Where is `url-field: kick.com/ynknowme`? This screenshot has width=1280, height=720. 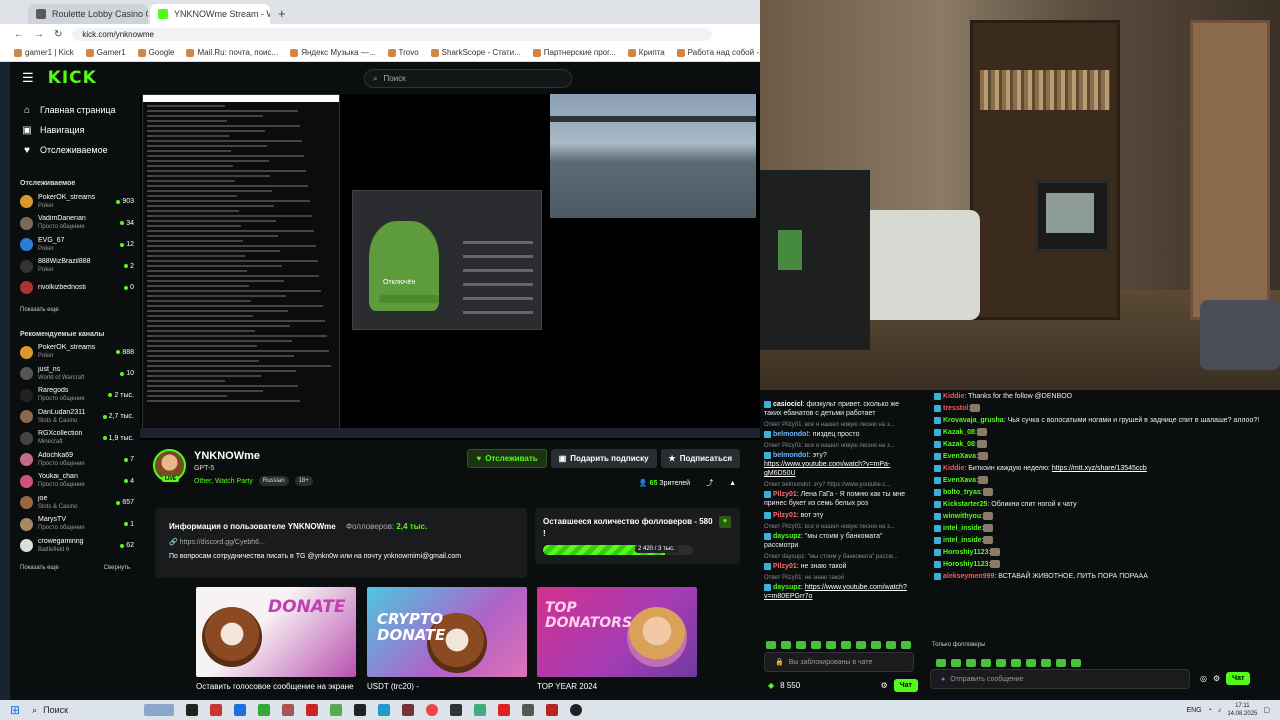 url-field: kick.com/ynknowme is located at coordinates (392, 34).